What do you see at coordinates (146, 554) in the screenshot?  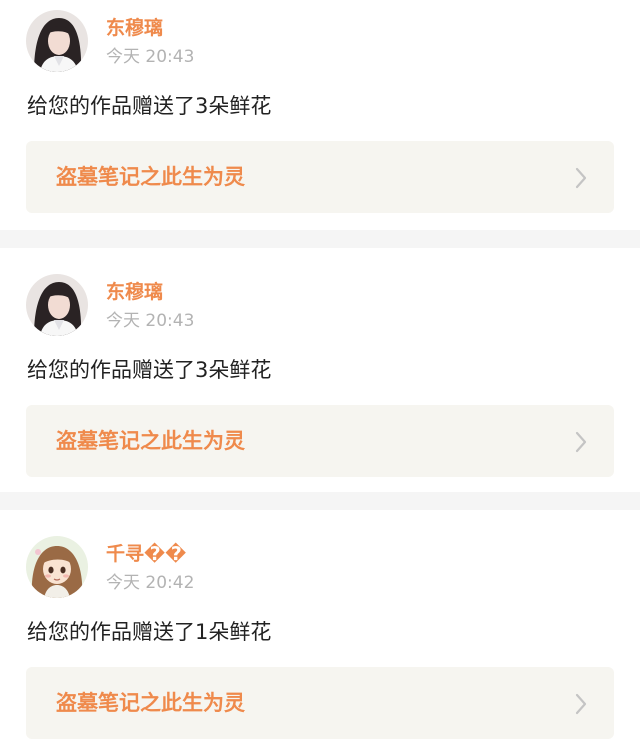 I see `username: 千寻��` at bounding box center [146, 554].